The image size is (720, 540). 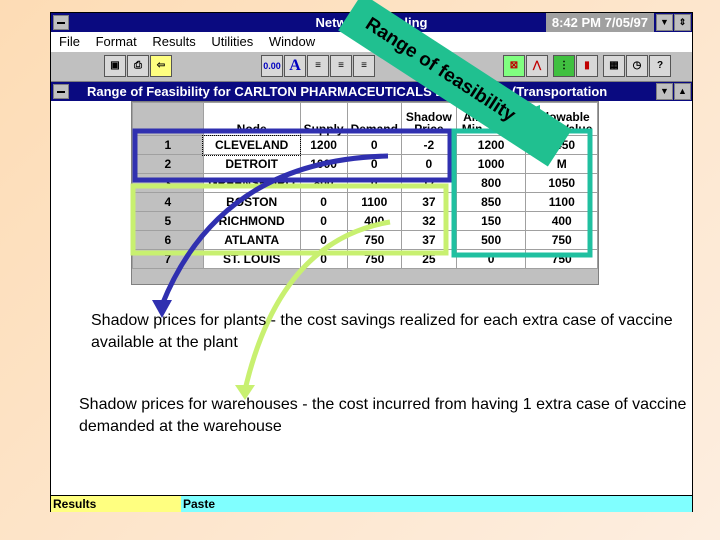 I want to click on warehouses-note-line2: demanded at the warehouse, so click(x=180, y=426).